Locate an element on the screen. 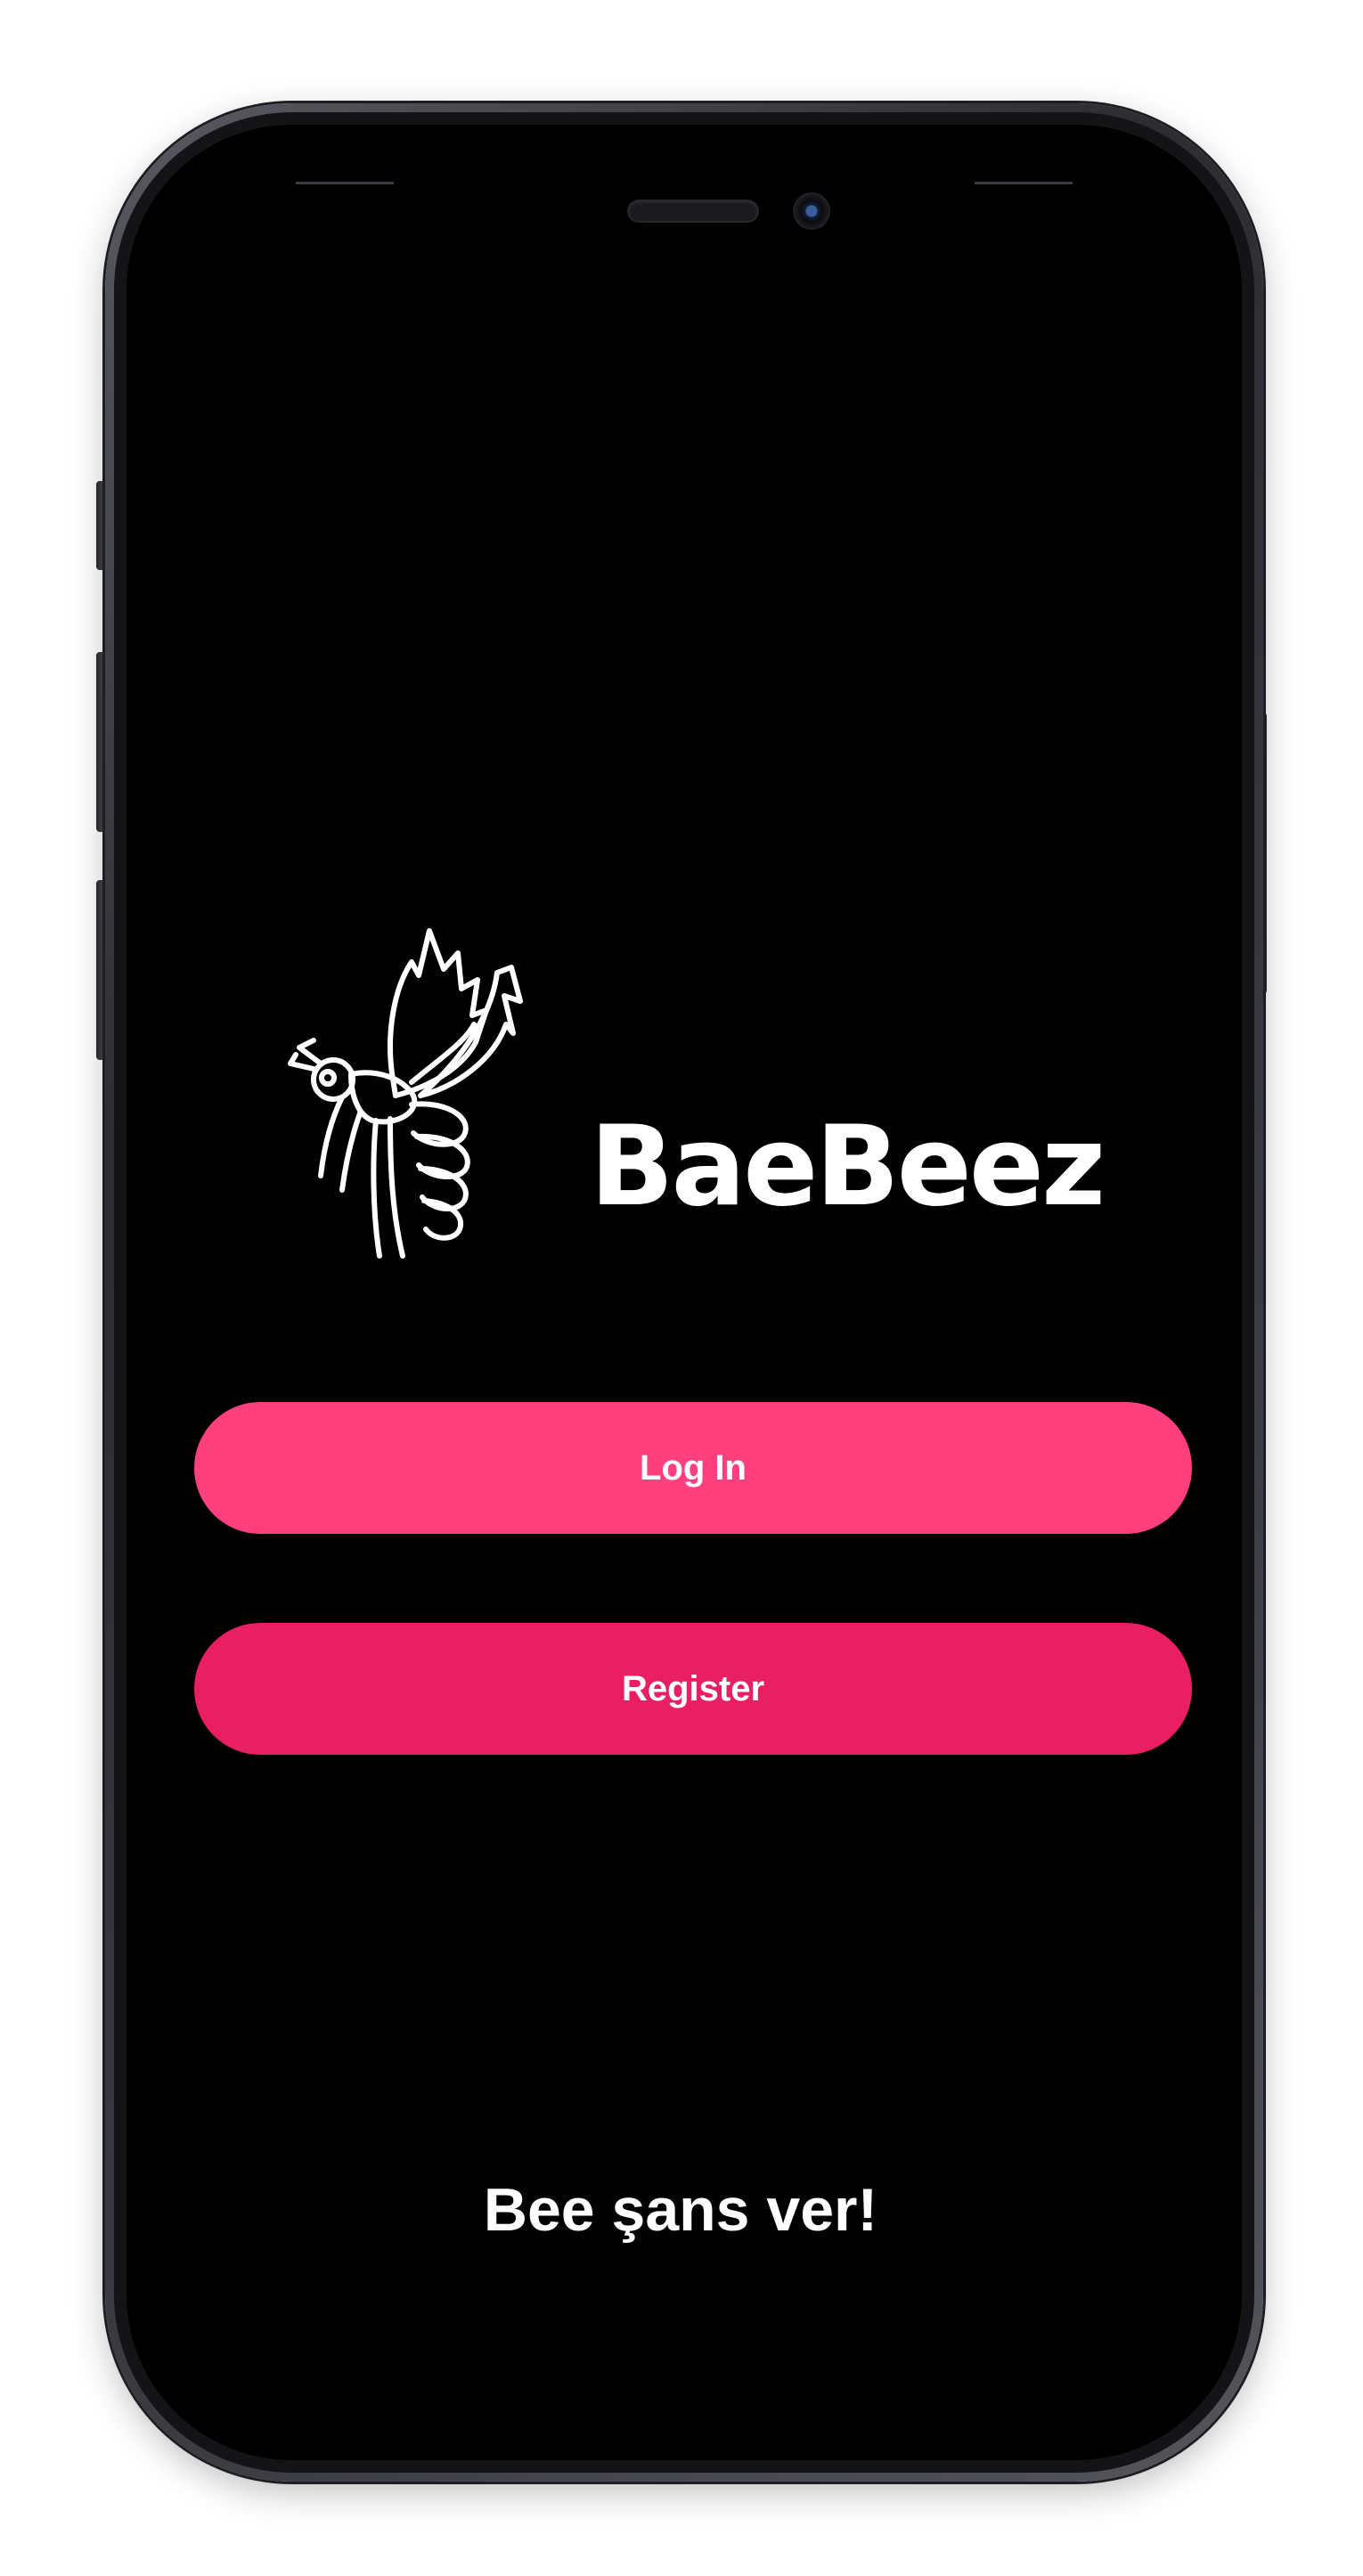 The width and height of the screenshot is (1363, 2576). earpiece-speaker is located at coordinates (693, 211).